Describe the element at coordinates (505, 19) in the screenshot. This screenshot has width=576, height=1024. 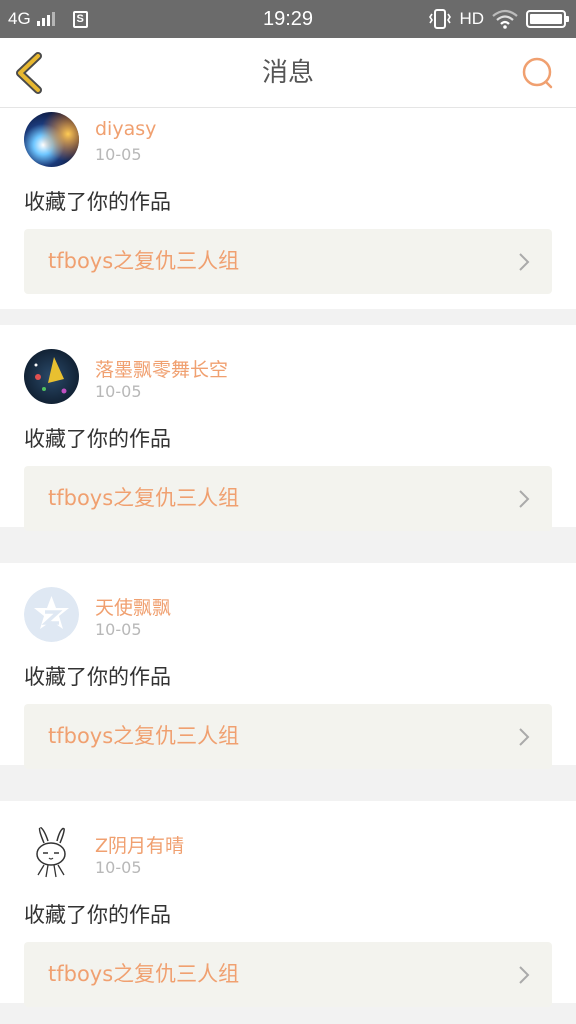
I see `wifi-icon` at that location.